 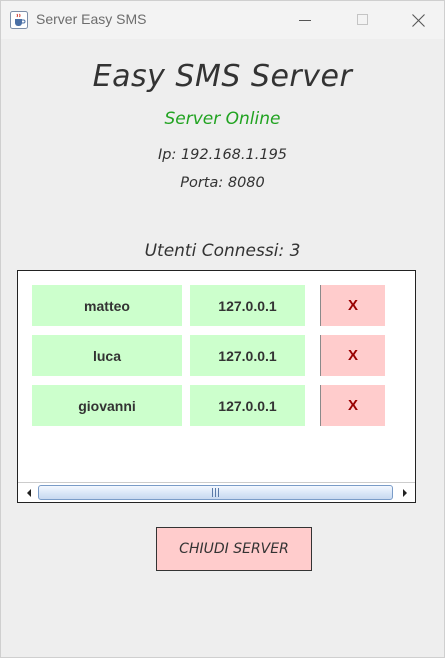 What do you see at coordinates (91, 19) in the screenshot?
I see `window-title: Server Easy SMS` at bounding box center [91, 19].